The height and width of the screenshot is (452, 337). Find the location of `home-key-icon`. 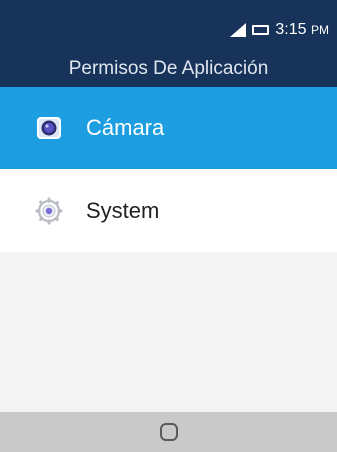

home-key-icon is located at coordinates (168, 432).